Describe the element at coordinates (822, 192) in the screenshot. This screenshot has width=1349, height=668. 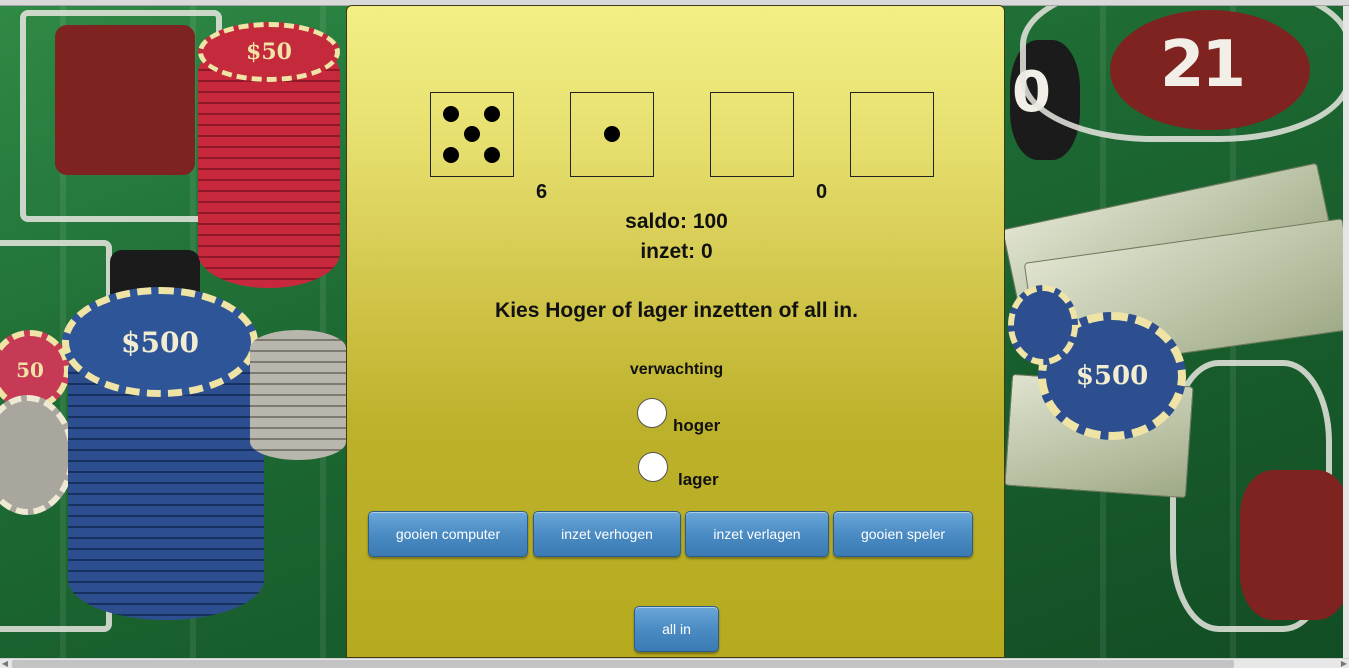
I see `player-total: 0` at that location.